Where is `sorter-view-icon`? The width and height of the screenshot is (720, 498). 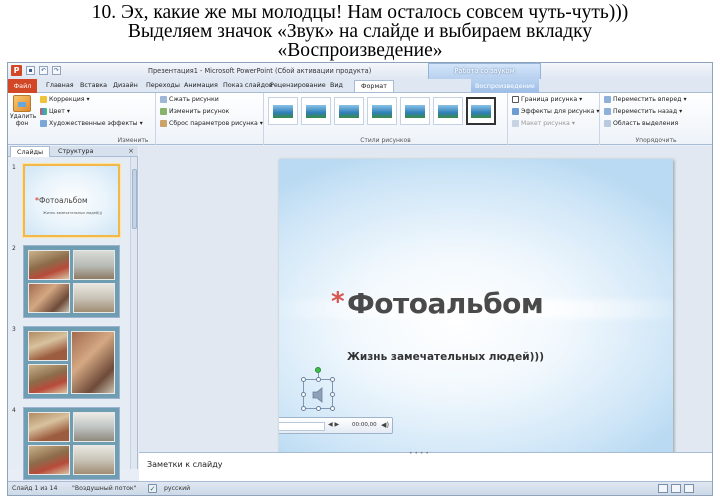 sorter-view-icon is located at coordinates (676, 488).